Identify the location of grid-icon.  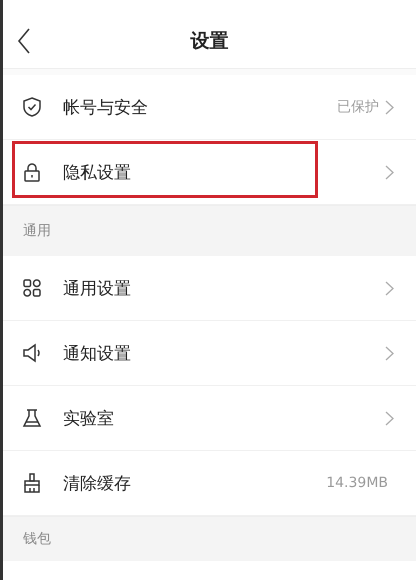
(32, 288).